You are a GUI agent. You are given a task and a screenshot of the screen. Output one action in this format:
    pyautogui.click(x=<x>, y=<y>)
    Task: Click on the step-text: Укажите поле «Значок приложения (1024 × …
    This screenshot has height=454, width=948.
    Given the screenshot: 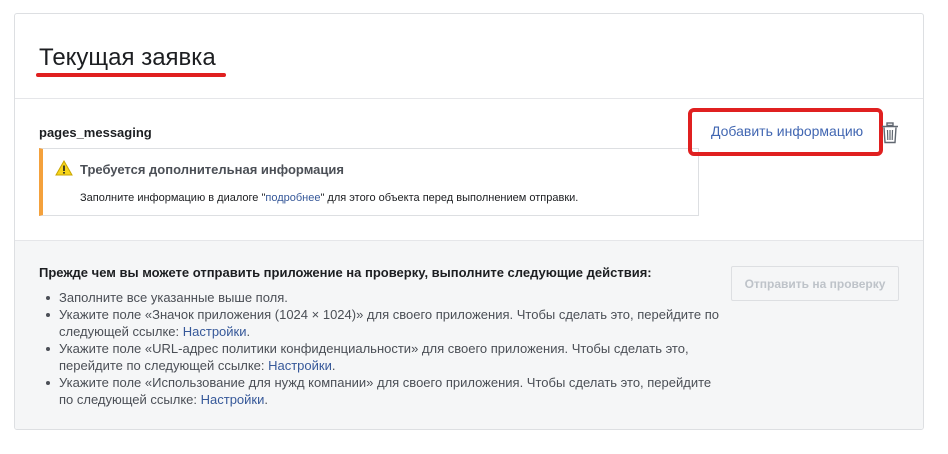 What is the action you would take?
    pyautogui.click(x=389, y=323)
    